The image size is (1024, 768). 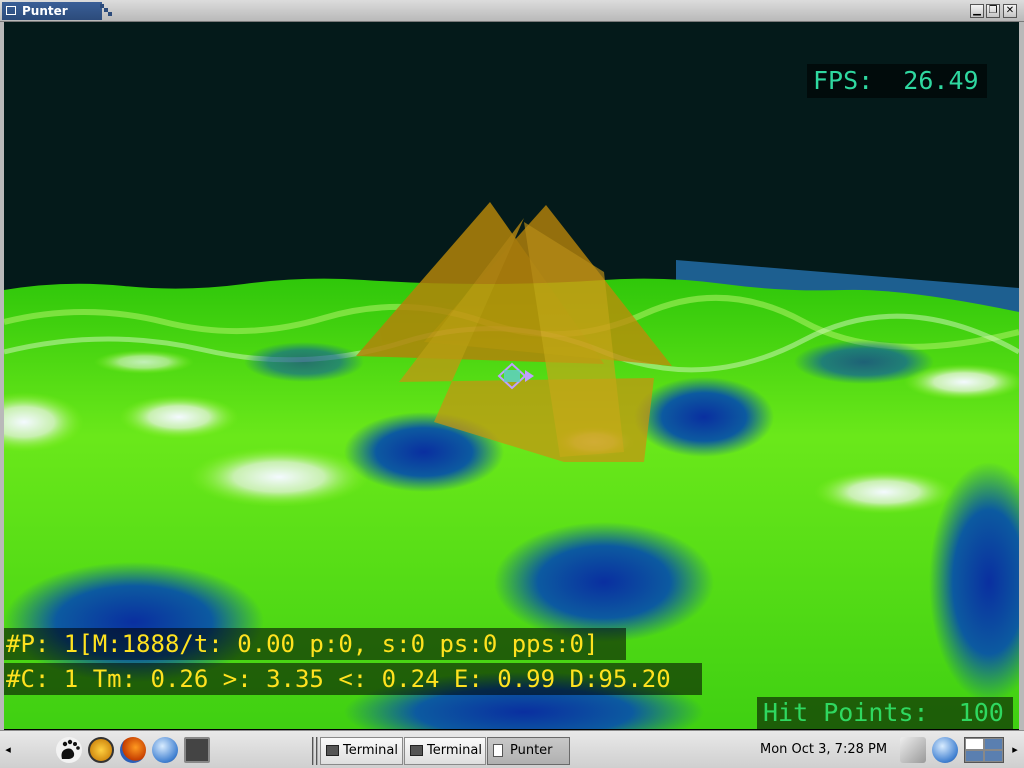 I want to click on task-terminal-2: Terminal, so click(x=445, y=751).